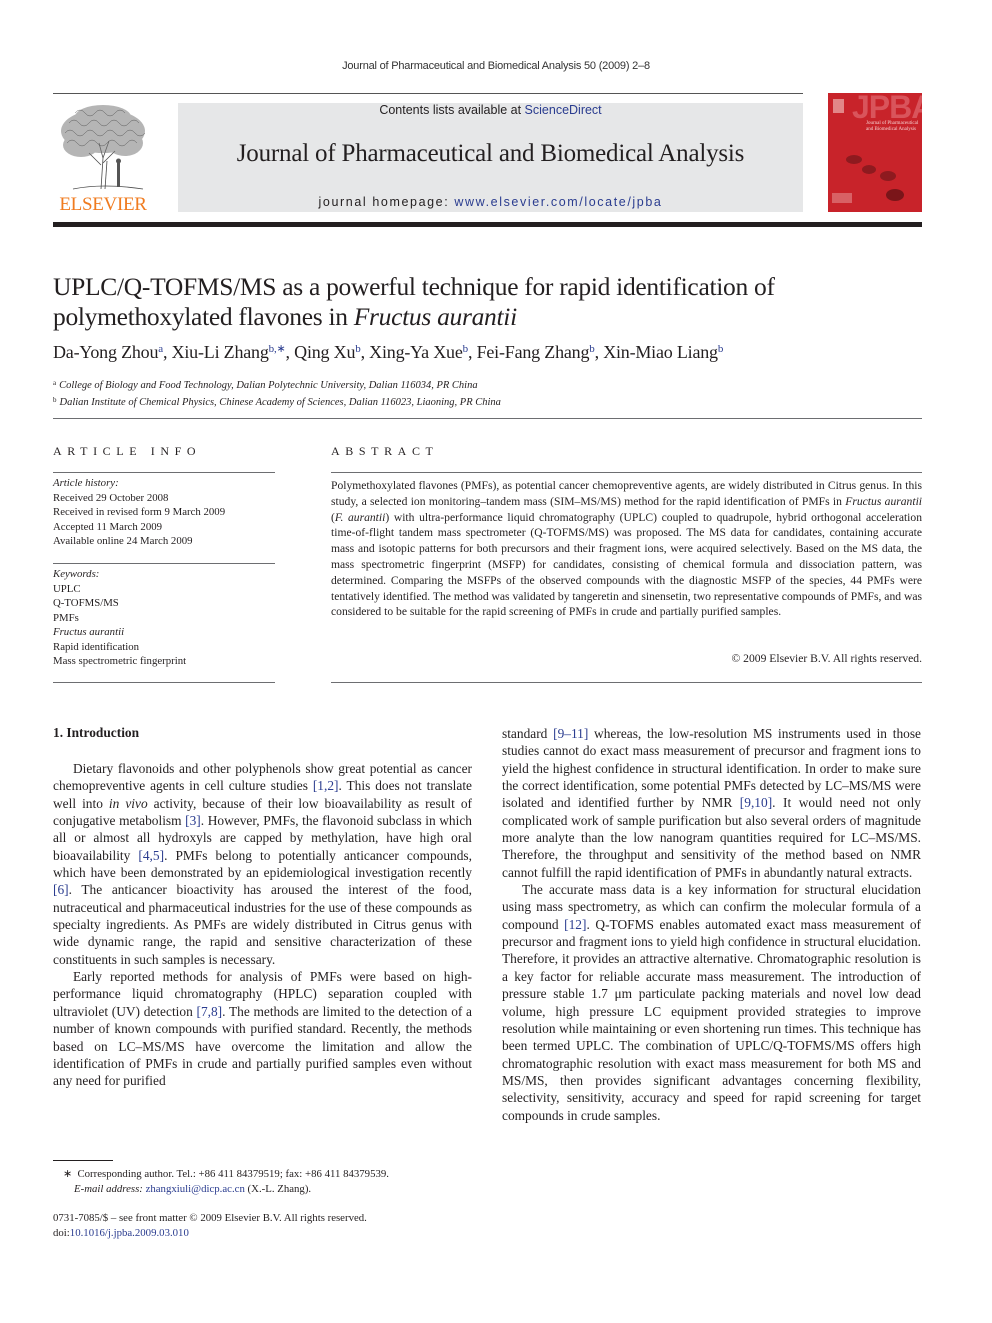  What do you see at coordinates (487, 224) in the screenshot?
I see `masthead-bottom-rule` at bounding box center [487, 224].